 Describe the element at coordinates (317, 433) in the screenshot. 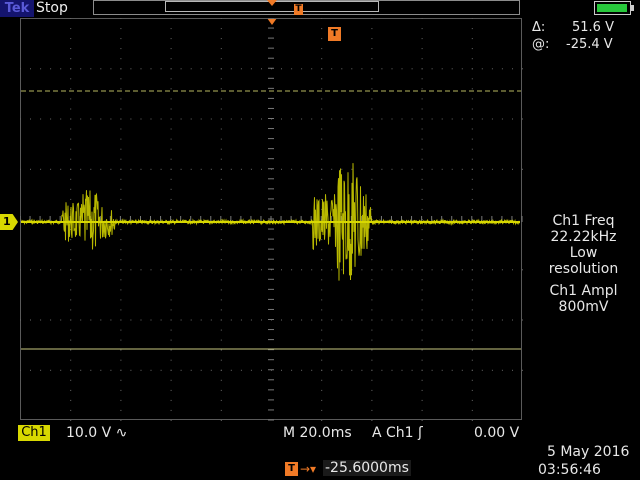

I see `horizontal-scale: M 20.0ms` at that location.